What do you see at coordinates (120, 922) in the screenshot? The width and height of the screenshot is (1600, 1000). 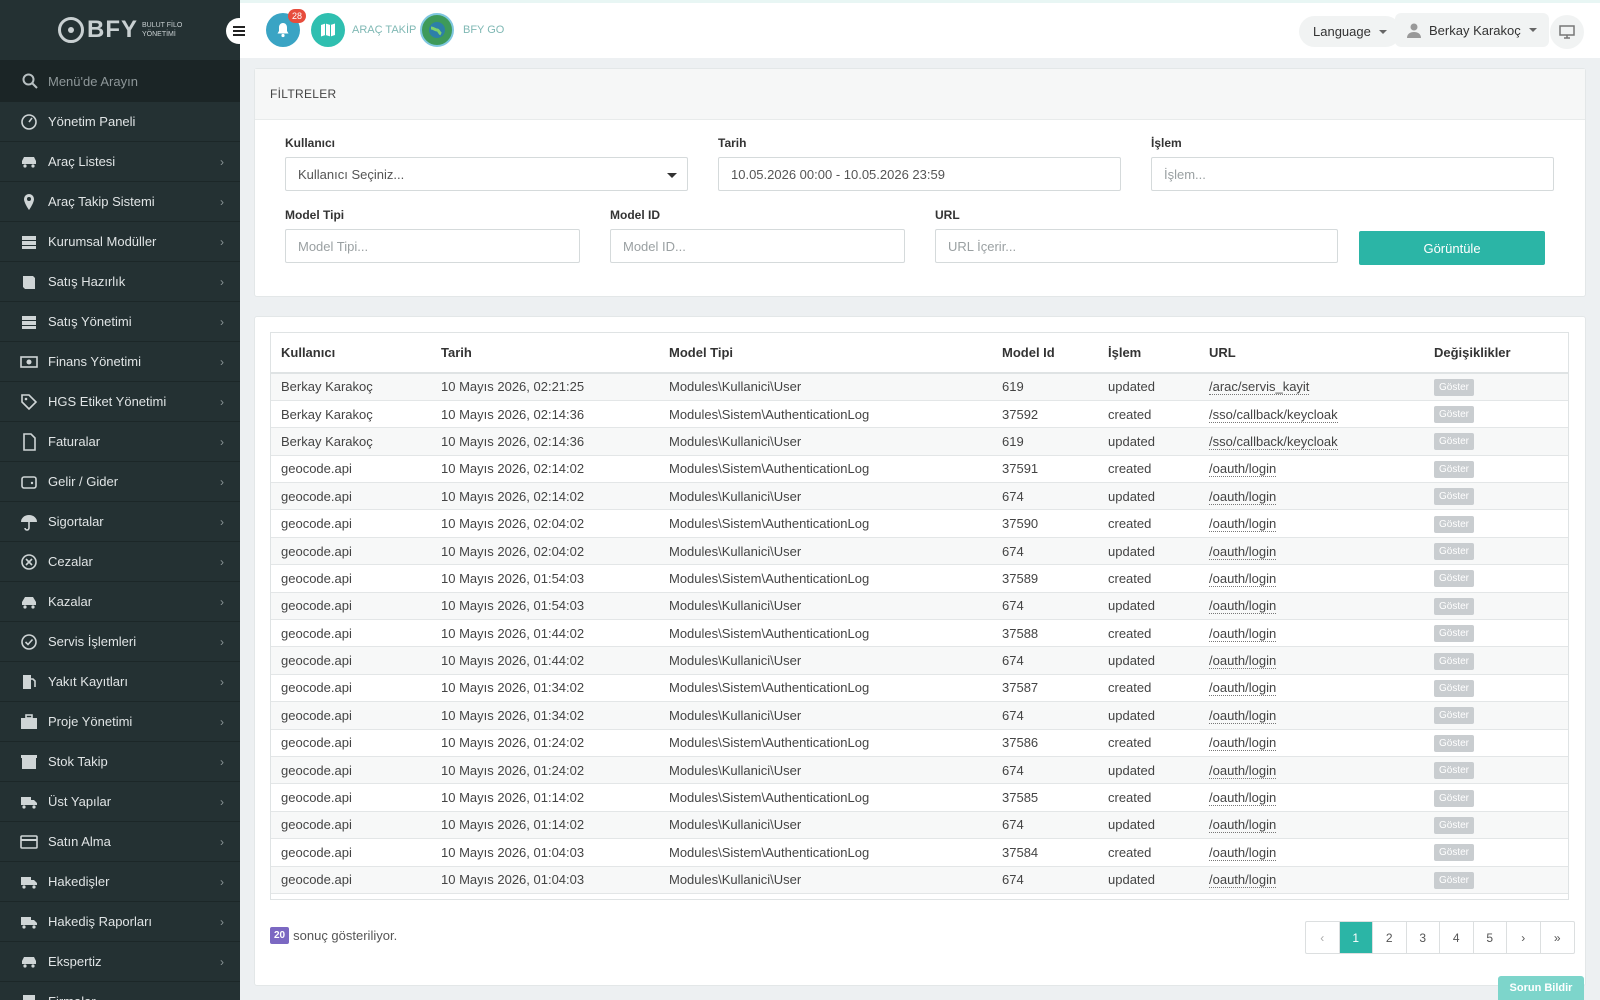 I see `sidebar-item-hakediş-raporları: Hakediş Raporları ›` at bounding box center [120, 922].